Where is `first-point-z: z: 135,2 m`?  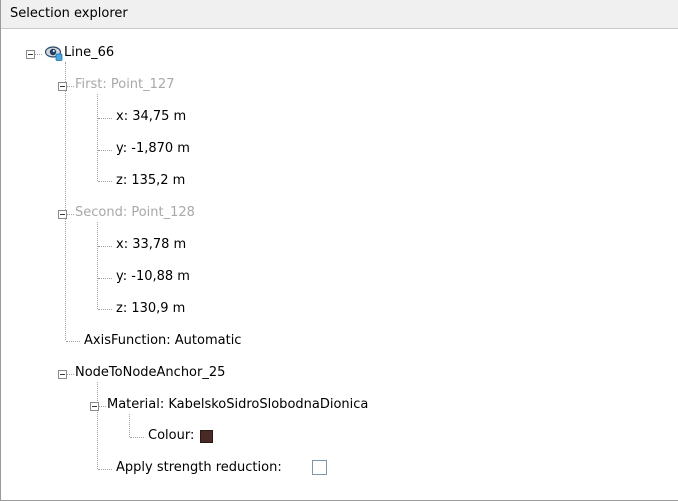 first-point-z: z: 135,2 m is located at coordinates (150, 180).